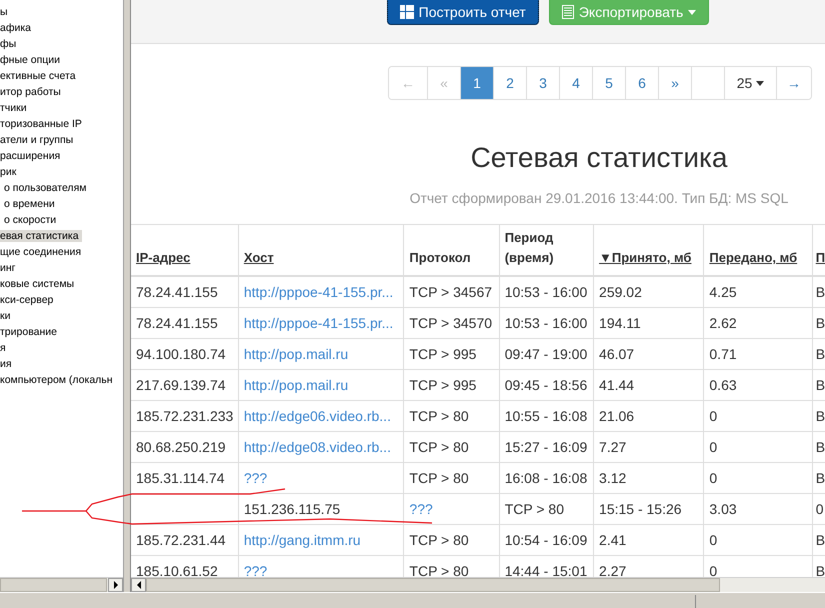 The image size is (825, 608). I want to click on table-cell: 0.71, so click(758, 354).